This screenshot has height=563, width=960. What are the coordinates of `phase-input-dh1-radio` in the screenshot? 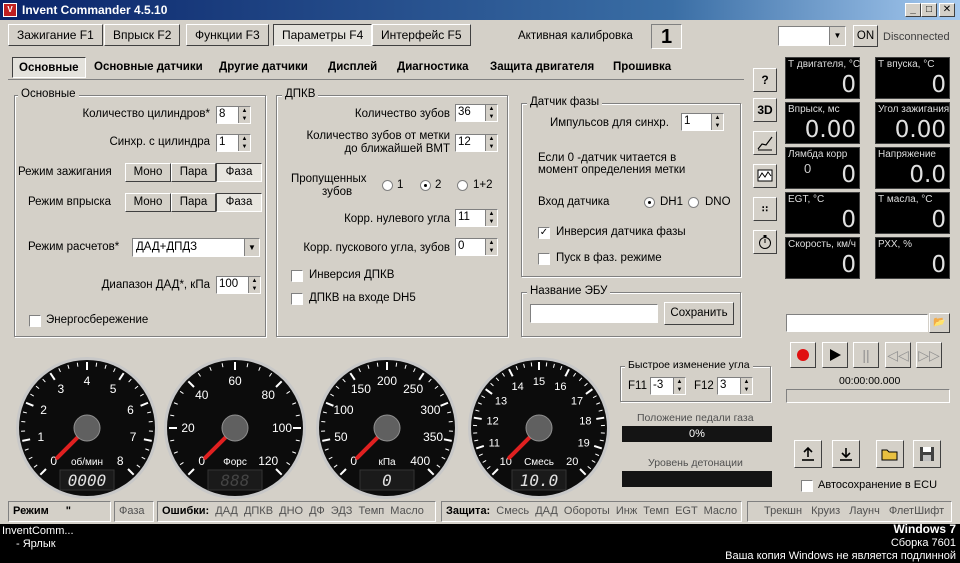 It's located at (649, 202).